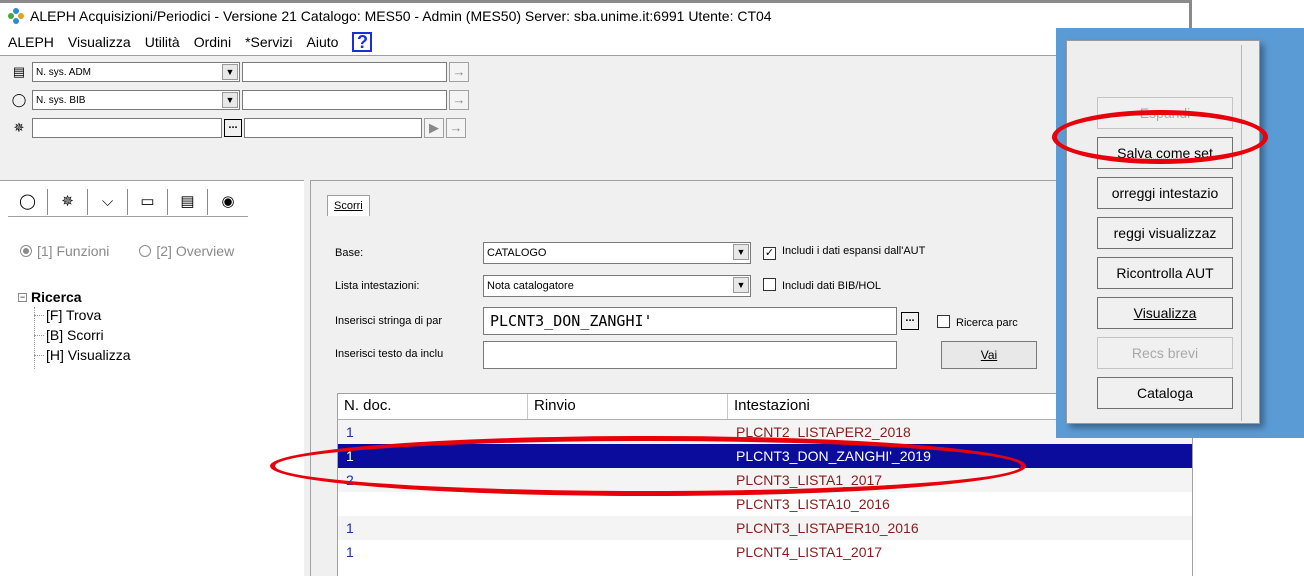  I want to click on adm-field-select-value: N. sys. ADM, so click(64, 72).